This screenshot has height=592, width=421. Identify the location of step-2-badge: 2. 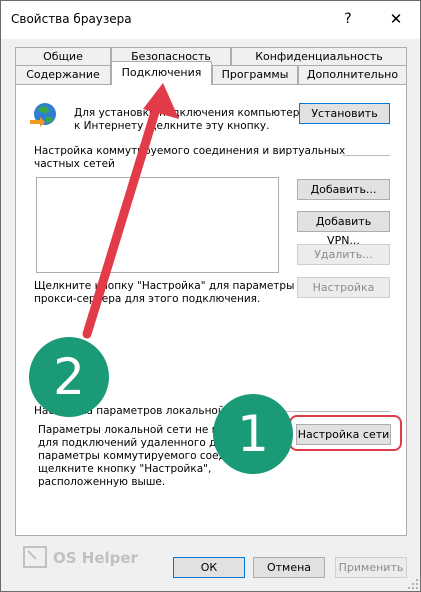
(69, 377).